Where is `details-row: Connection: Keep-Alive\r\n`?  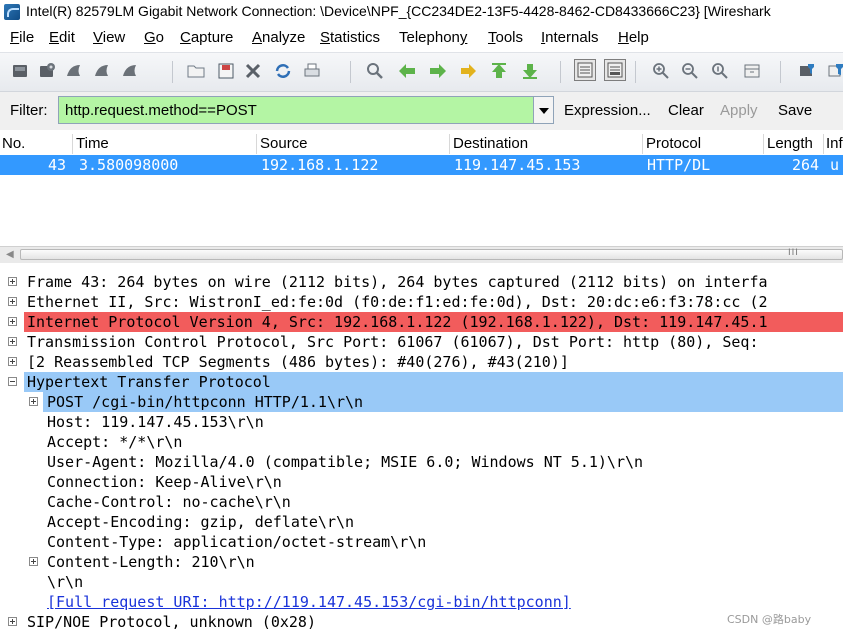 details-row: Connection: Keep-Alive\r\n is located at coordinates (421, 482).